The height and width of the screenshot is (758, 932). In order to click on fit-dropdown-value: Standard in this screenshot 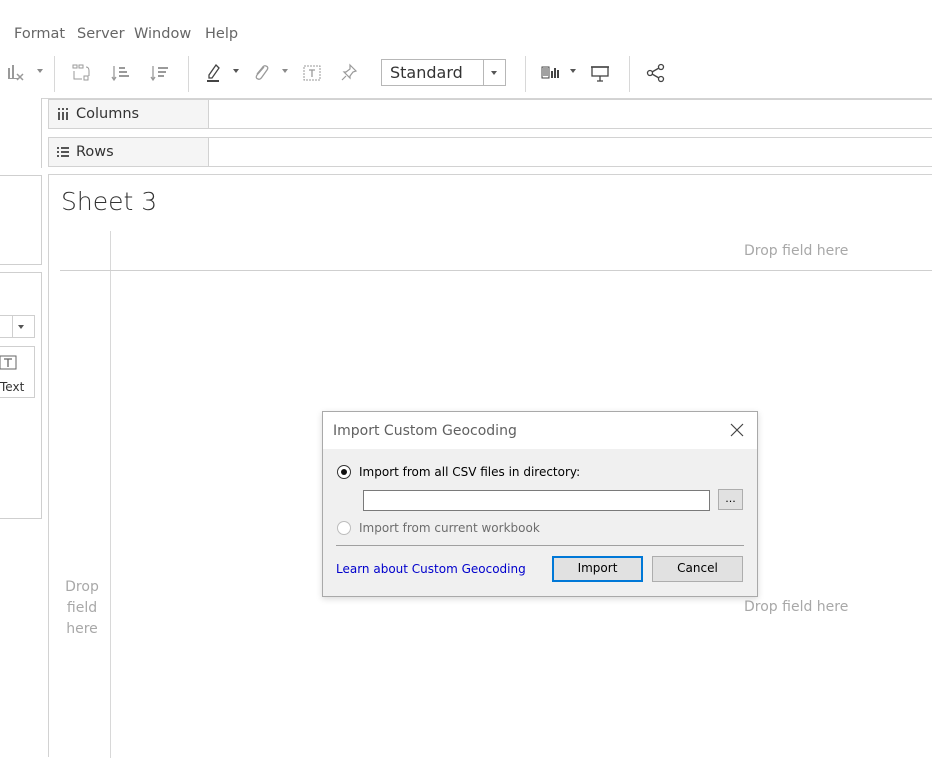, I will do `click(426, 72)`.